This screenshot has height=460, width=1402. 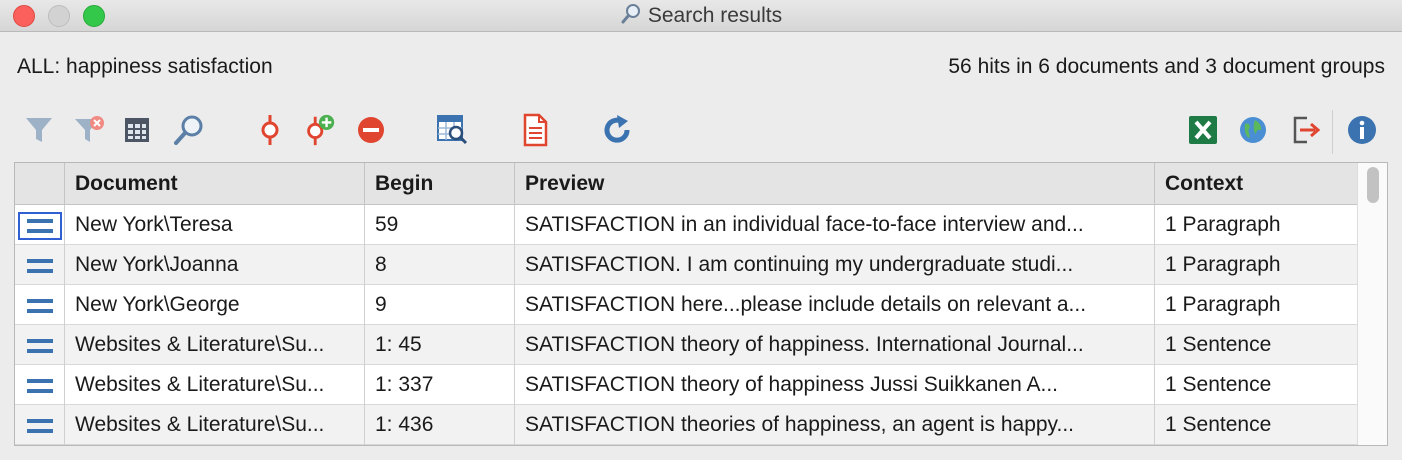 I want to click on add-hit-icon, so click(x=321, y=130).